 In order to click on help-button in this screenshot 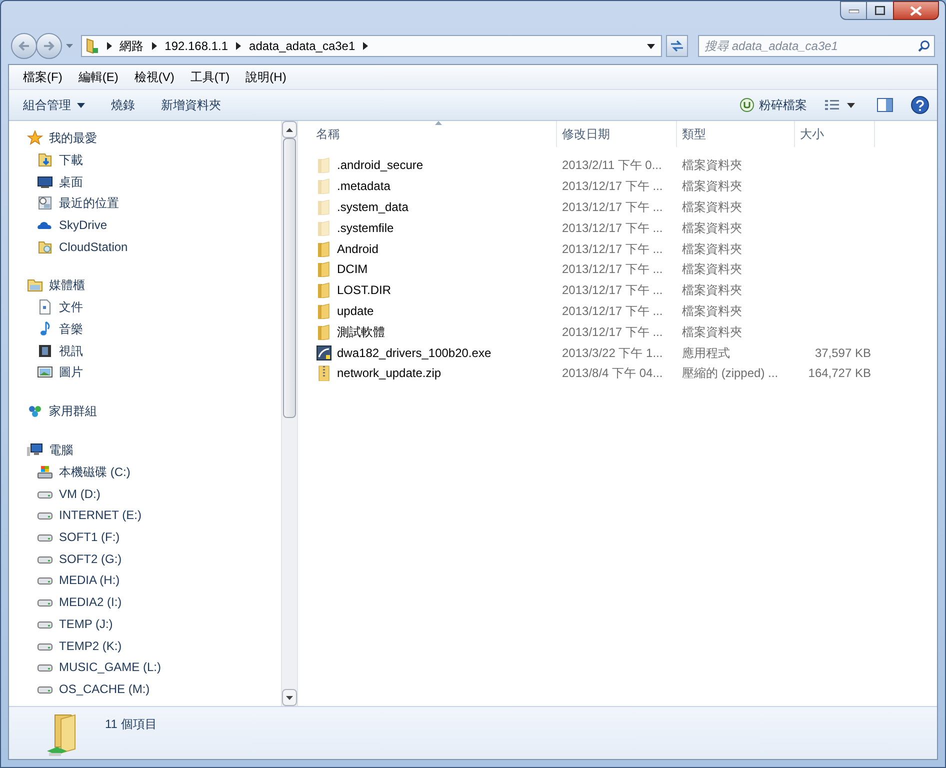, I will do `click(920, 105)`.